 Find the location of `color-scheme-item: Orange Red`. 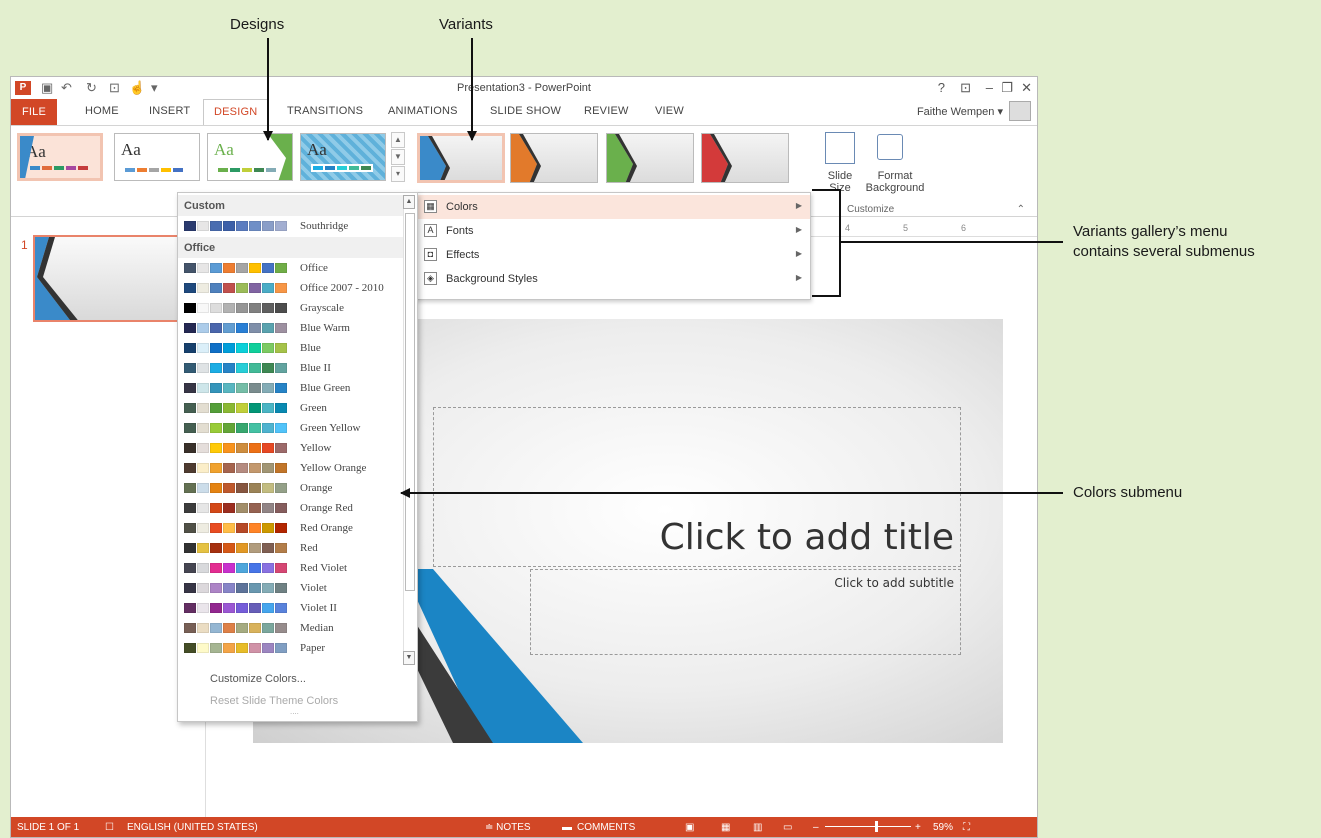

color-scheme-item: Orange Red is located at coordinates (290, 508).